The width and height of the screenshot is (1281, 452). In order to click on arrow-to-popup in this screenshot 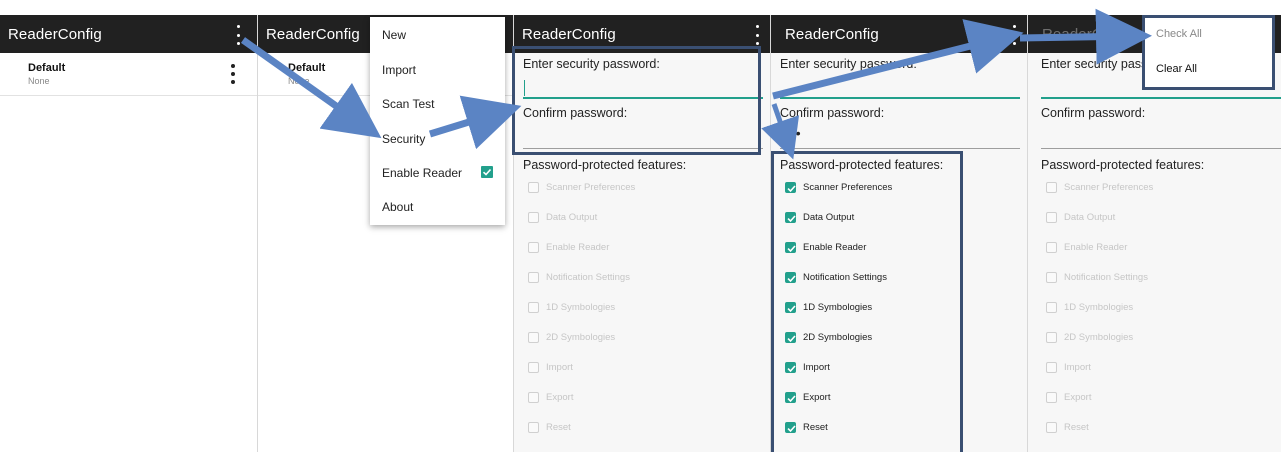, I will do `click(1085, 36)`.